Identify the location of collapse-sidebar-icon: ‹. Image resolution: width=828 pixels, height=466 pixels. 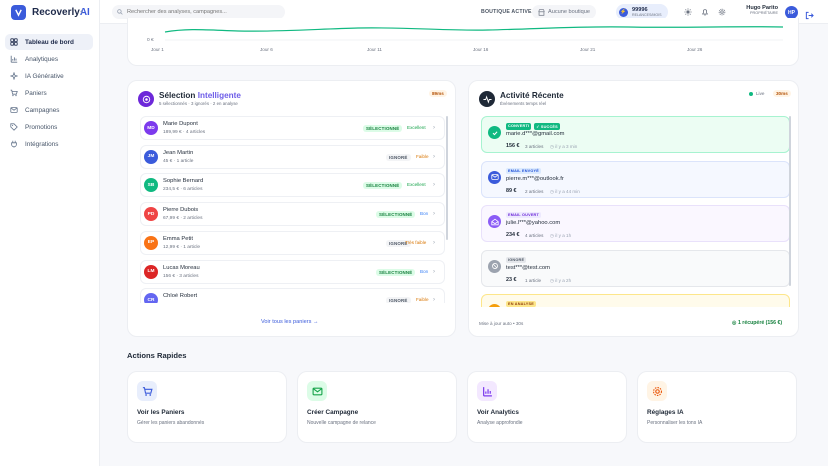
(81, 11).